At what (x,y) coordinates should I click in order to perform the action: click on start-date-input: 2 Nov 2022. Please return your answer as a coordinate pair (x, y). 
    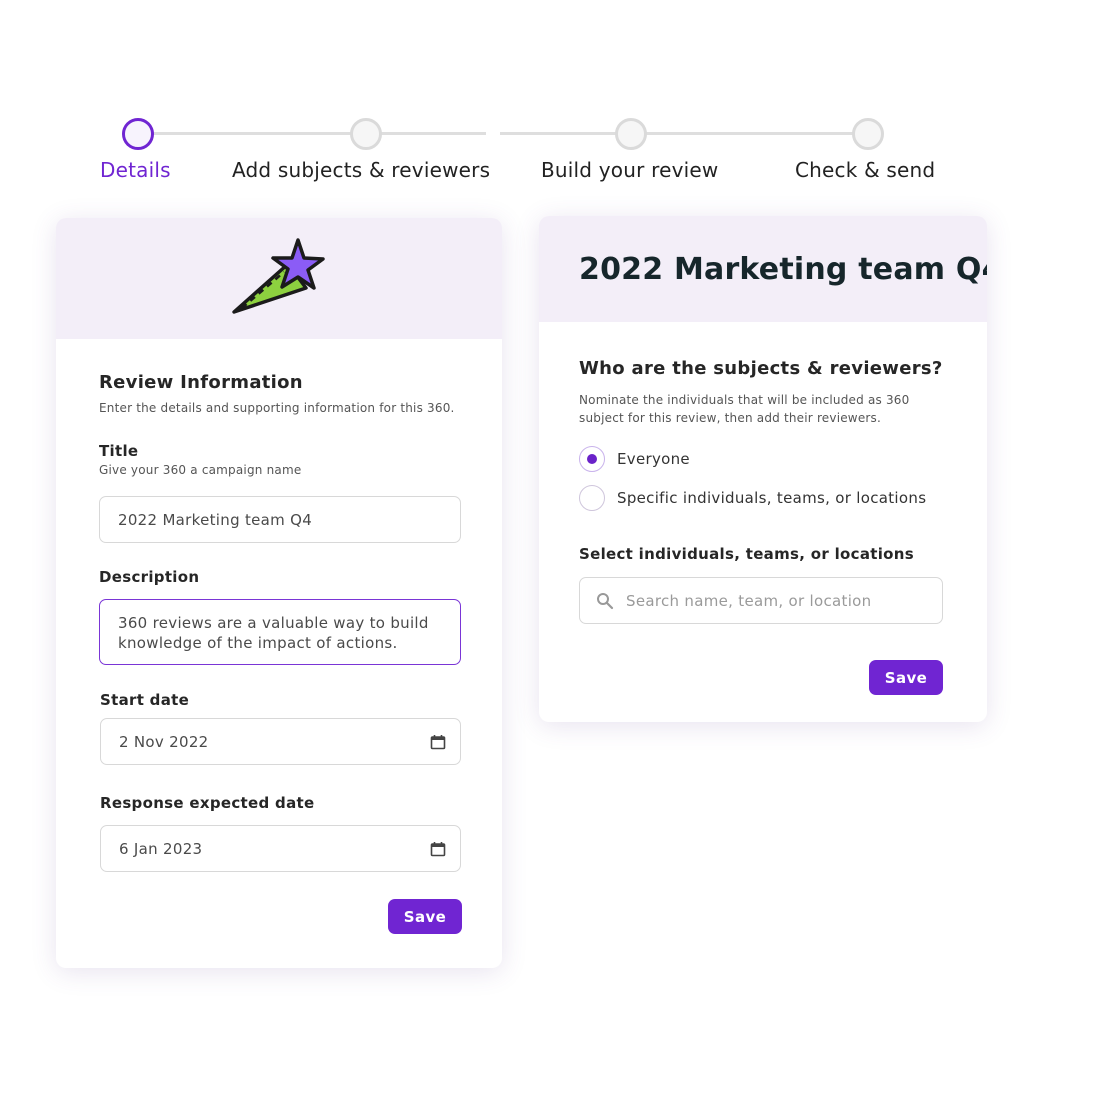
    Looking at the image, I should click on (280, 741).